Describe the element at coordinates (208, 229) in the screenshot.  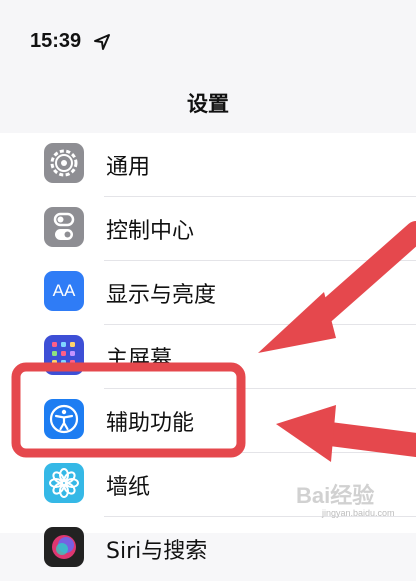
I see `settings-row-control-center: 控制中心` at that location.